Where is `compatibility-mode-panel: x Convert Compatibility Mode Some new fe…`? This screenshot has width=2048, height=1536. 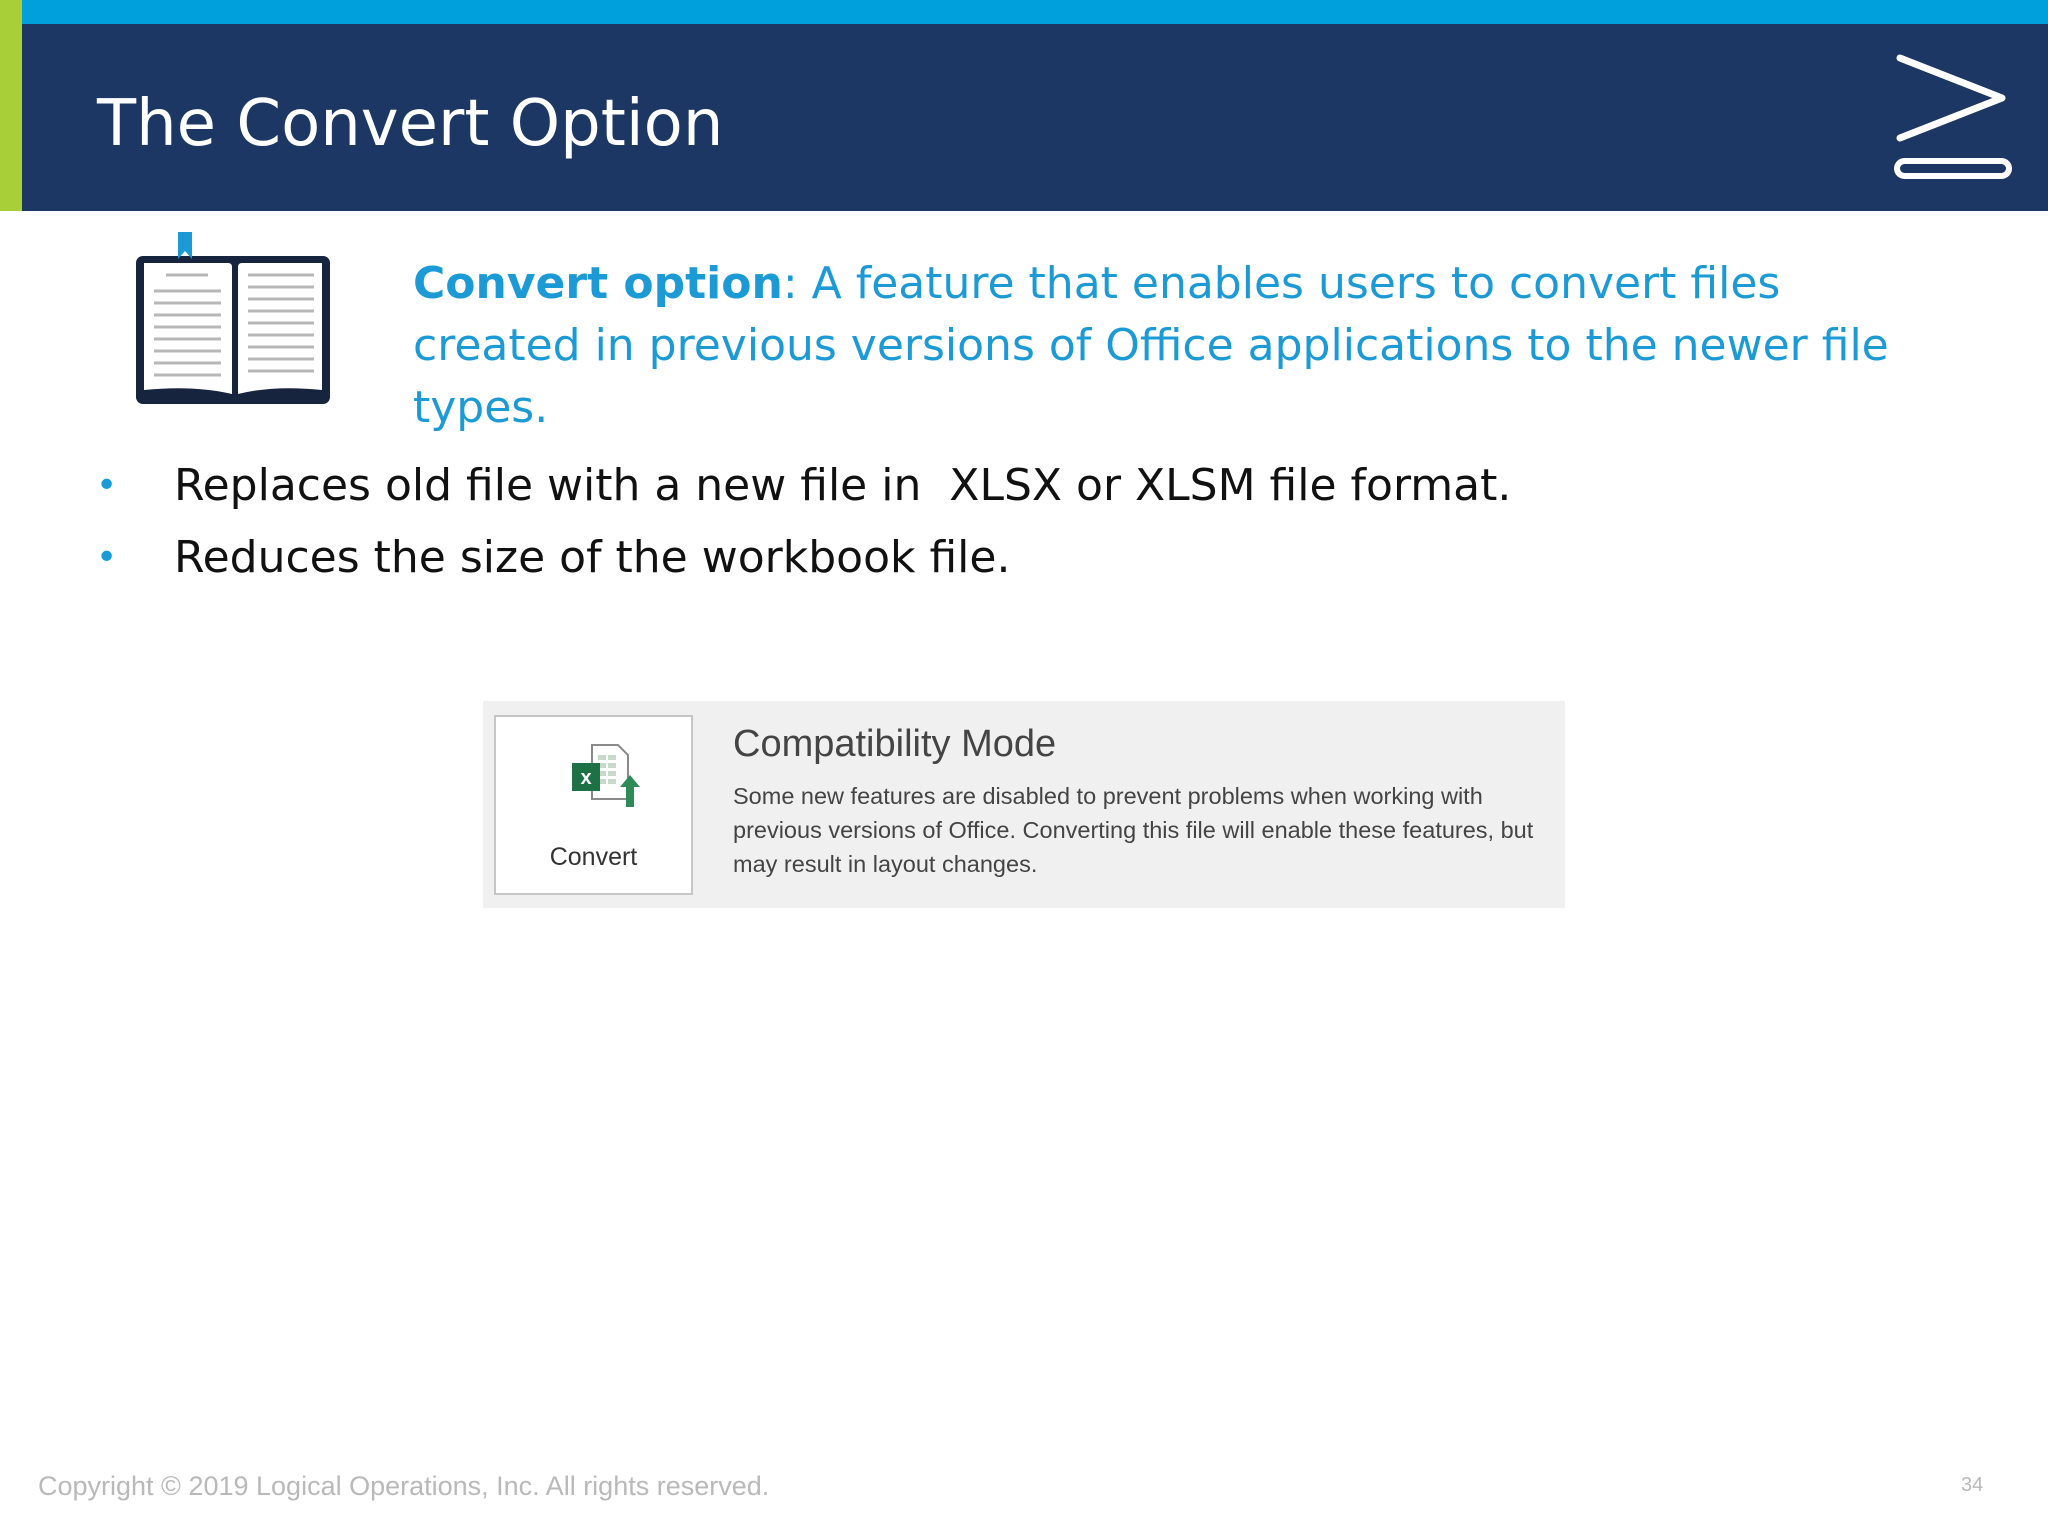 compatibility-mode-panel: x Convert Compatibility Mode Some new fe… is located at coordinates (1024, 804).